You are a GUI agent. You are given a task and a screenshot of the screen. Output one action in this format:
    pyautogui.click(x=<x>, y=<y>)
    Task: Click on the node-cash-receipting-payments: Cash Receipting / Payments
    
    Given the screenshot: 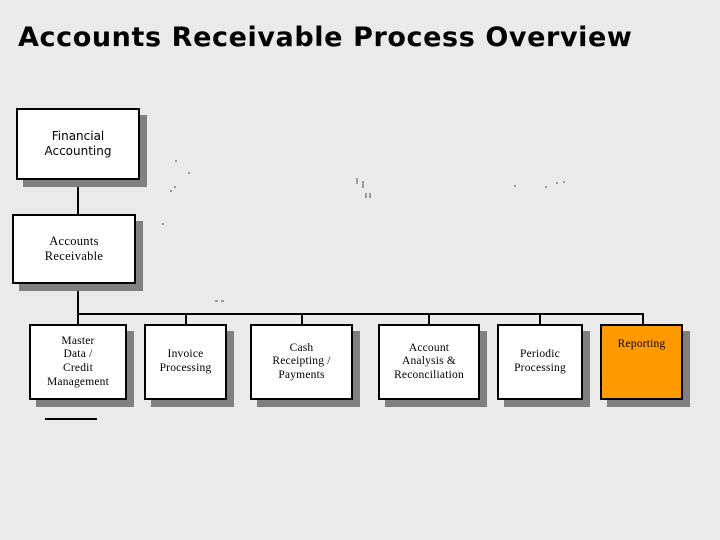 What is the action you would take?
    pyautogui.click(x=301, y=362)
    